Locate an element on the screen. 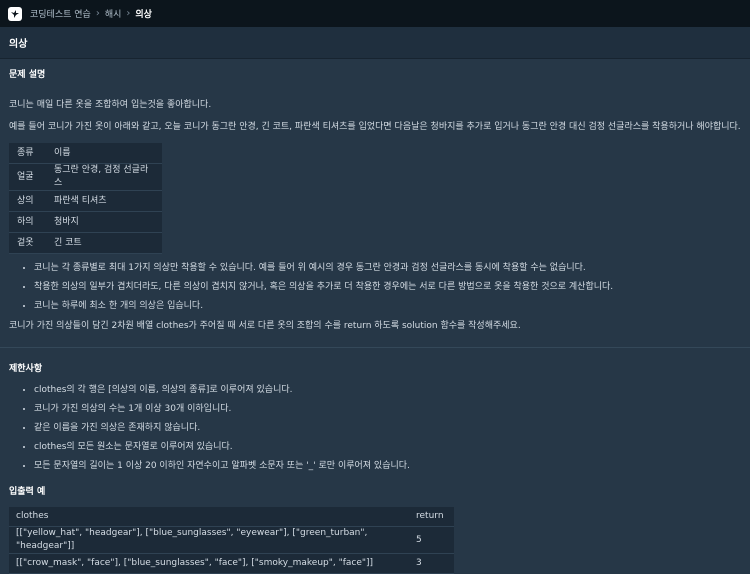 The height and width of the screenshot is (574, 750). table-cell: 얼굴 is located at coordinates (27, 177).